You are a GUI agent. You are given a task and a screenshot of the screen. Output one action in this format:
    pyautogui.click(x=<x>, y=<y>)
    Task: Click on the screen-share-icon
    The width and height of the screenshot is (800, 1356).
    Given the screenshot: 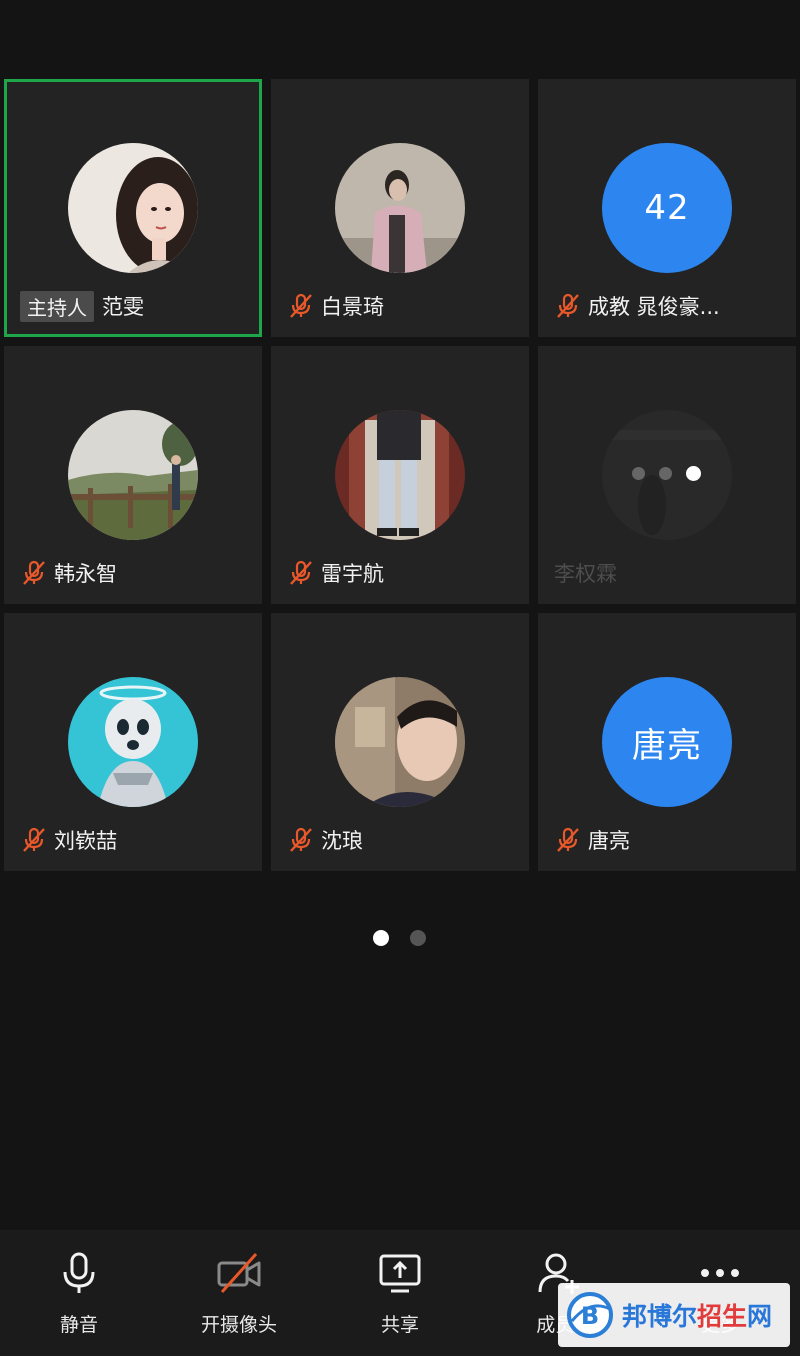 What is the action you would take?
    pyautogui.click(x=400, y=1273)
    